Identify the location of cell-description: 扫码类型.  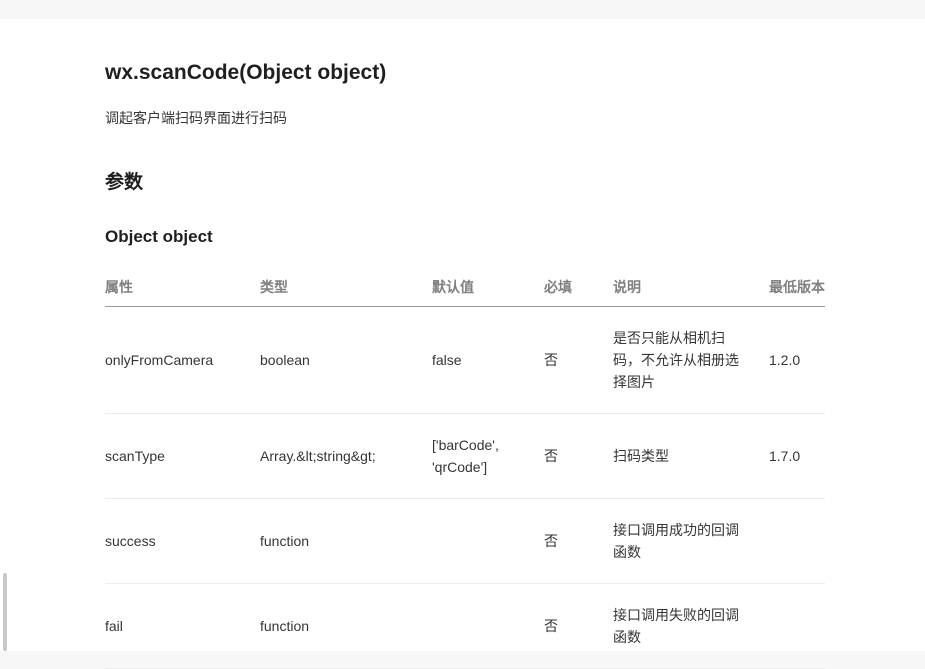
(691, 456).